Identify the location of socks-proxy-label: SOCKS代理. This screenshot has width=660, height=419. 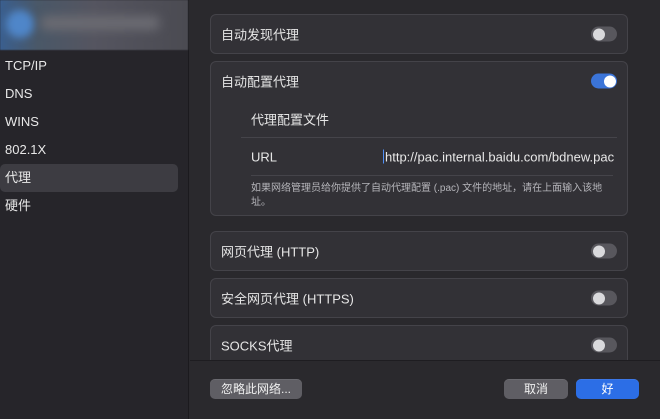
(257, 346).